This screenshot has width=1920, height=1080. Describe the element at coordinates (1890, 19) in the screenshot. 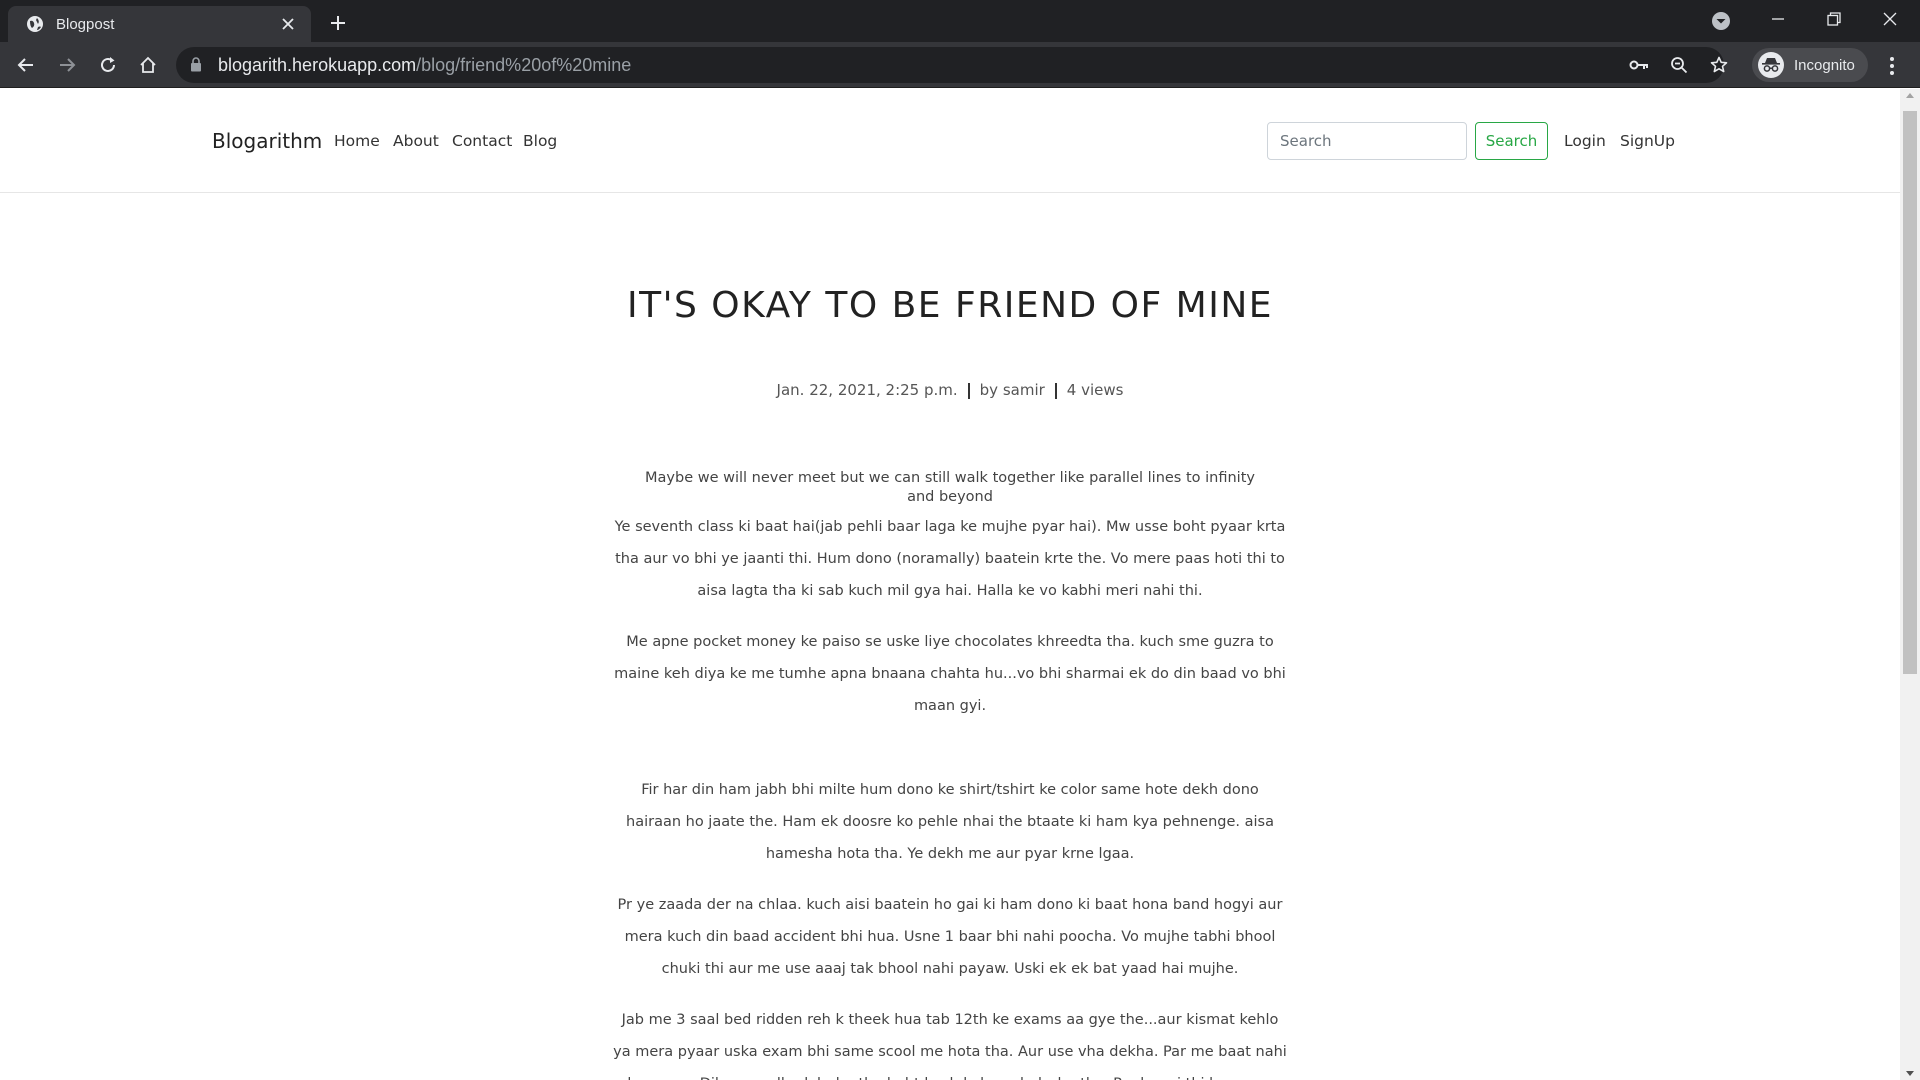

I see `close-window-icon` at that location.